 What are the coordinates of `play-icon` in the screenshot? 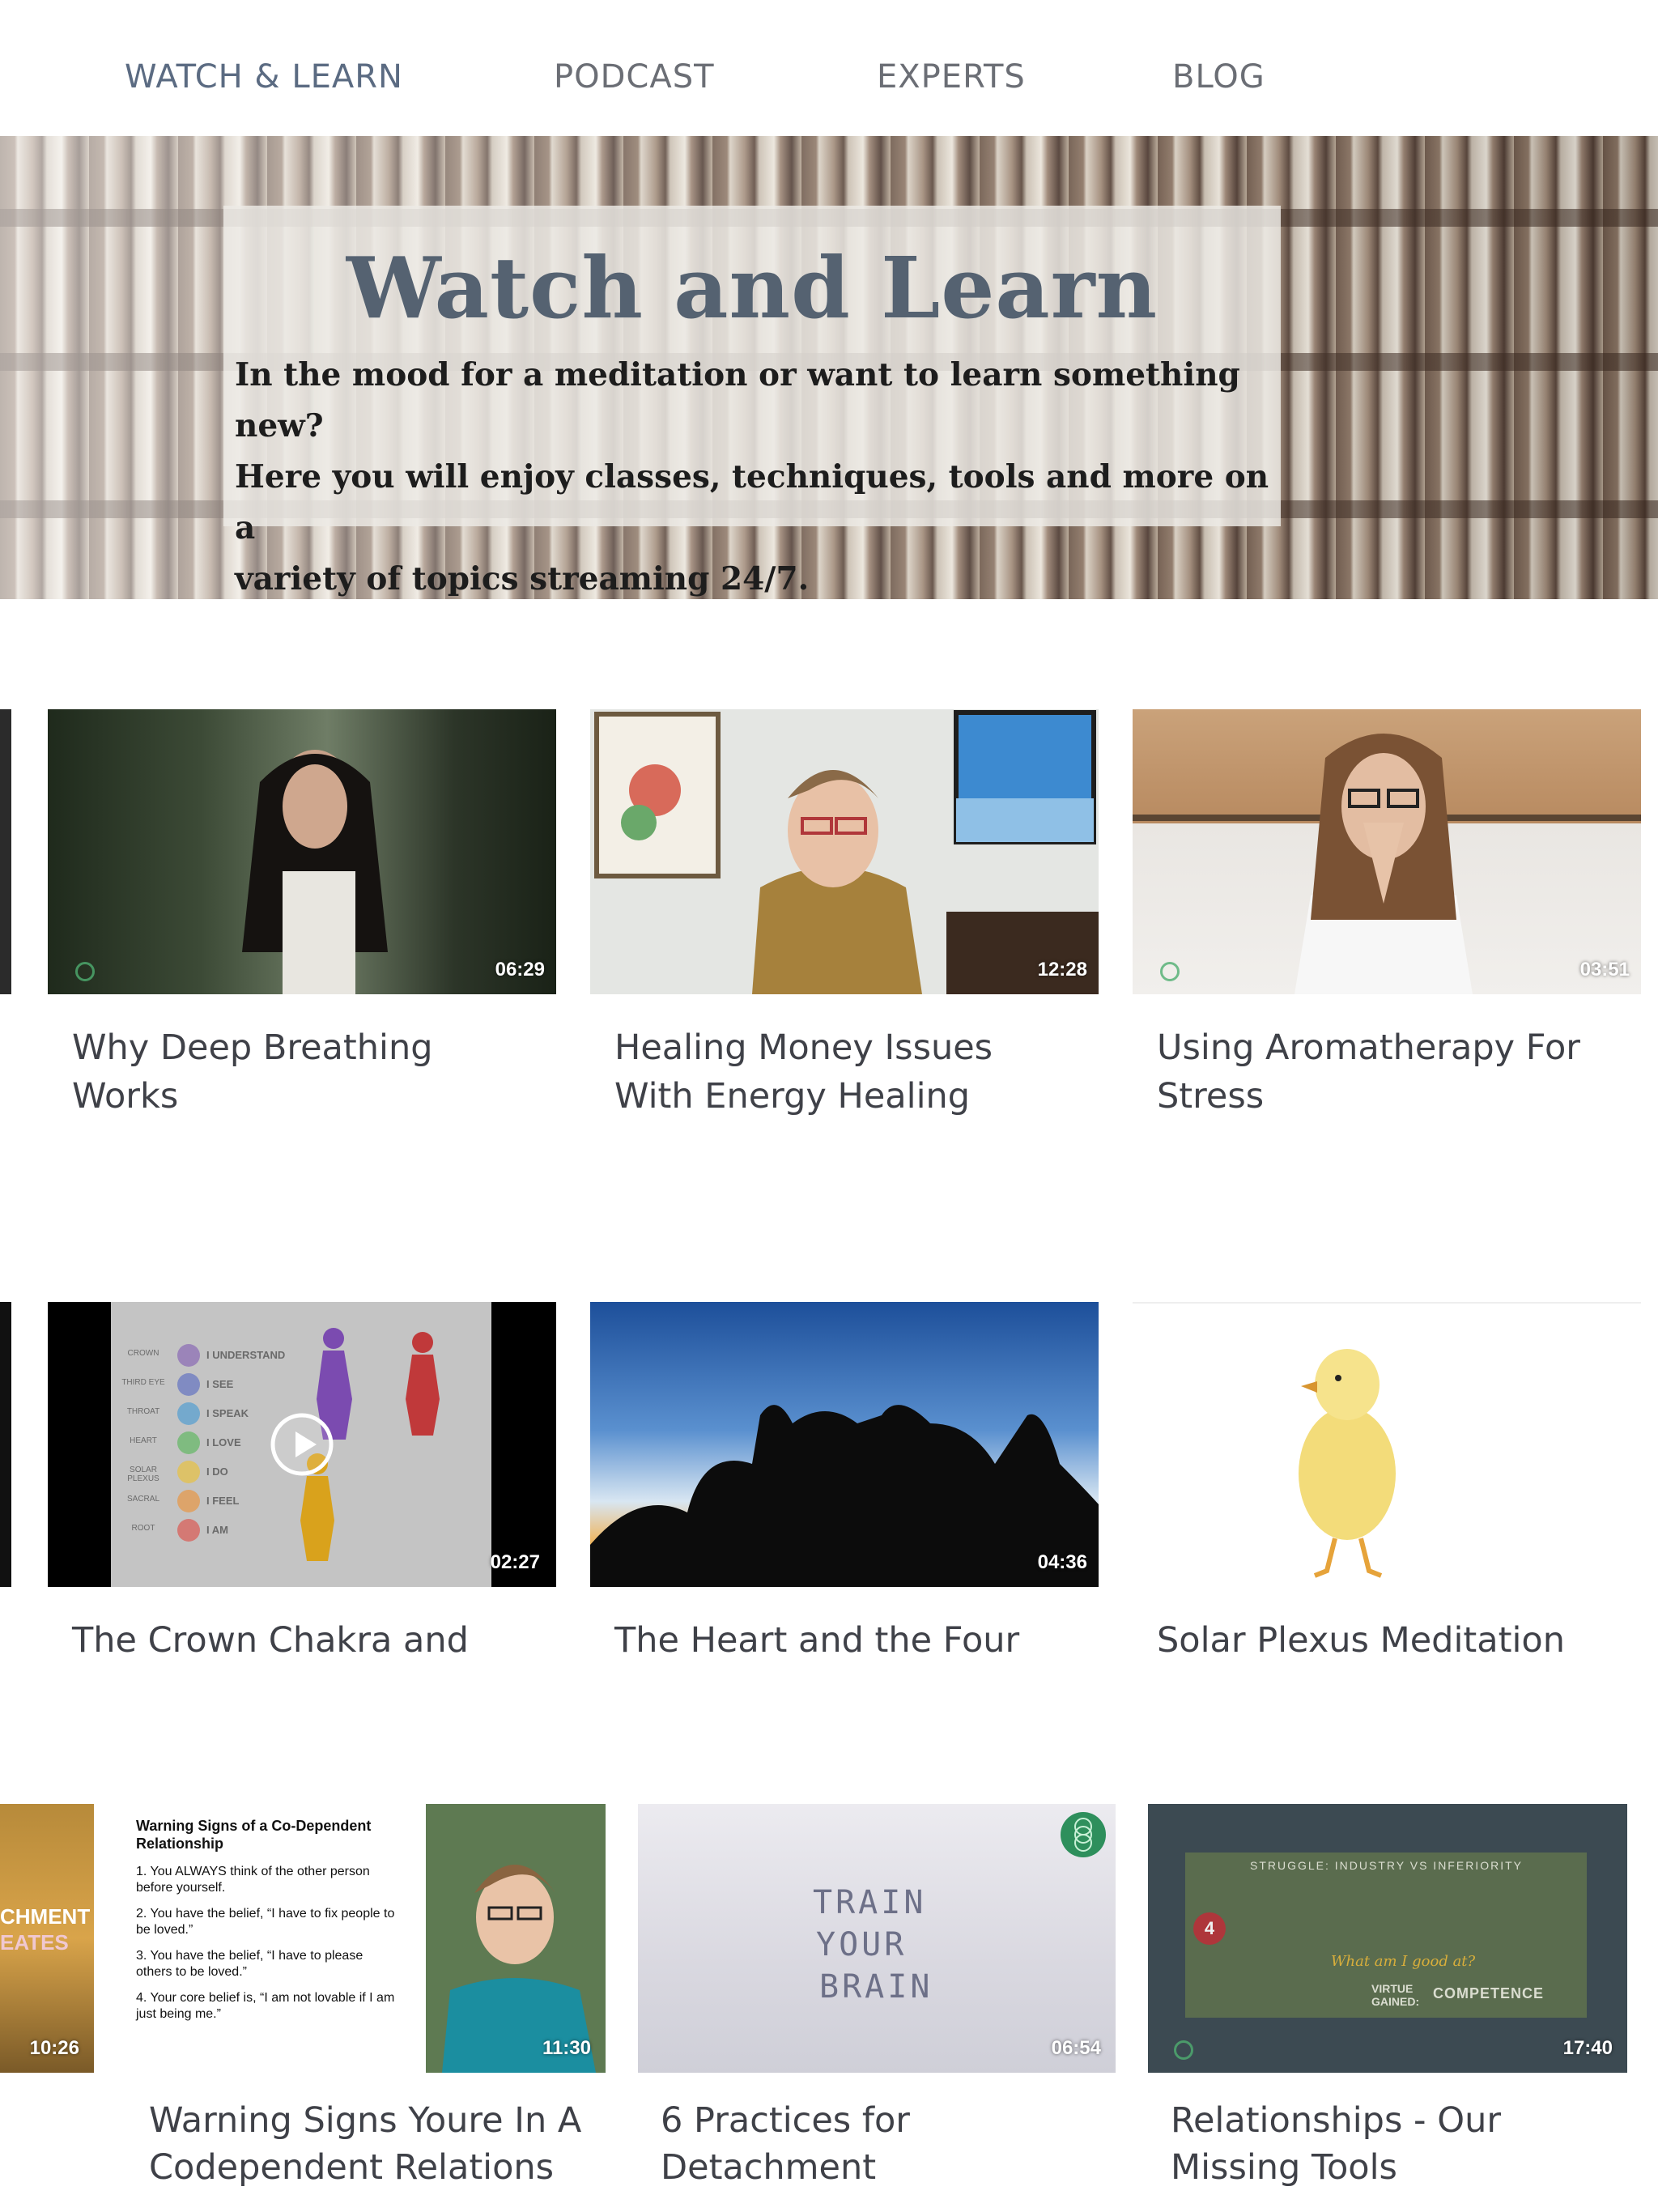 It's located at (302, 1445).